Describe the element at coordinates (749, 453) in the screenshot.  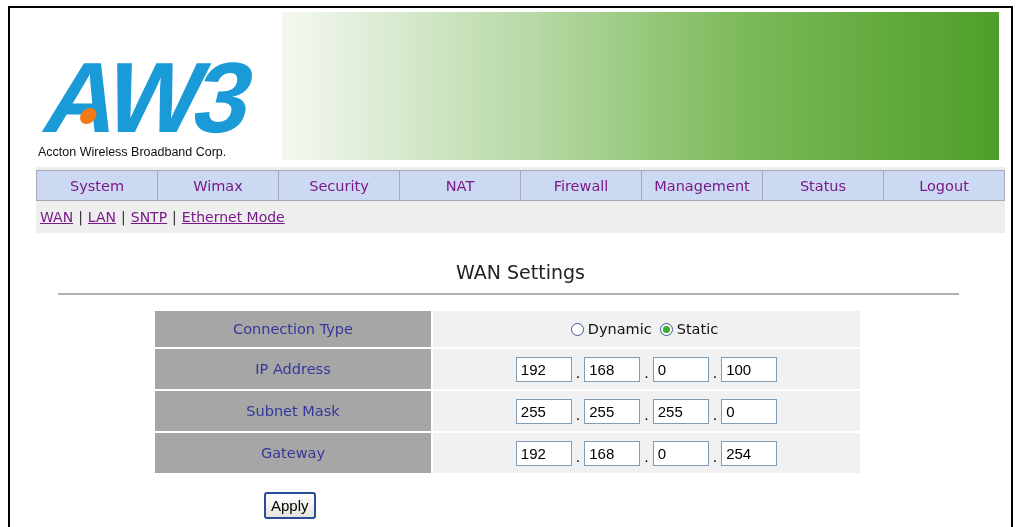
I see `octet-field: 254` at that location.